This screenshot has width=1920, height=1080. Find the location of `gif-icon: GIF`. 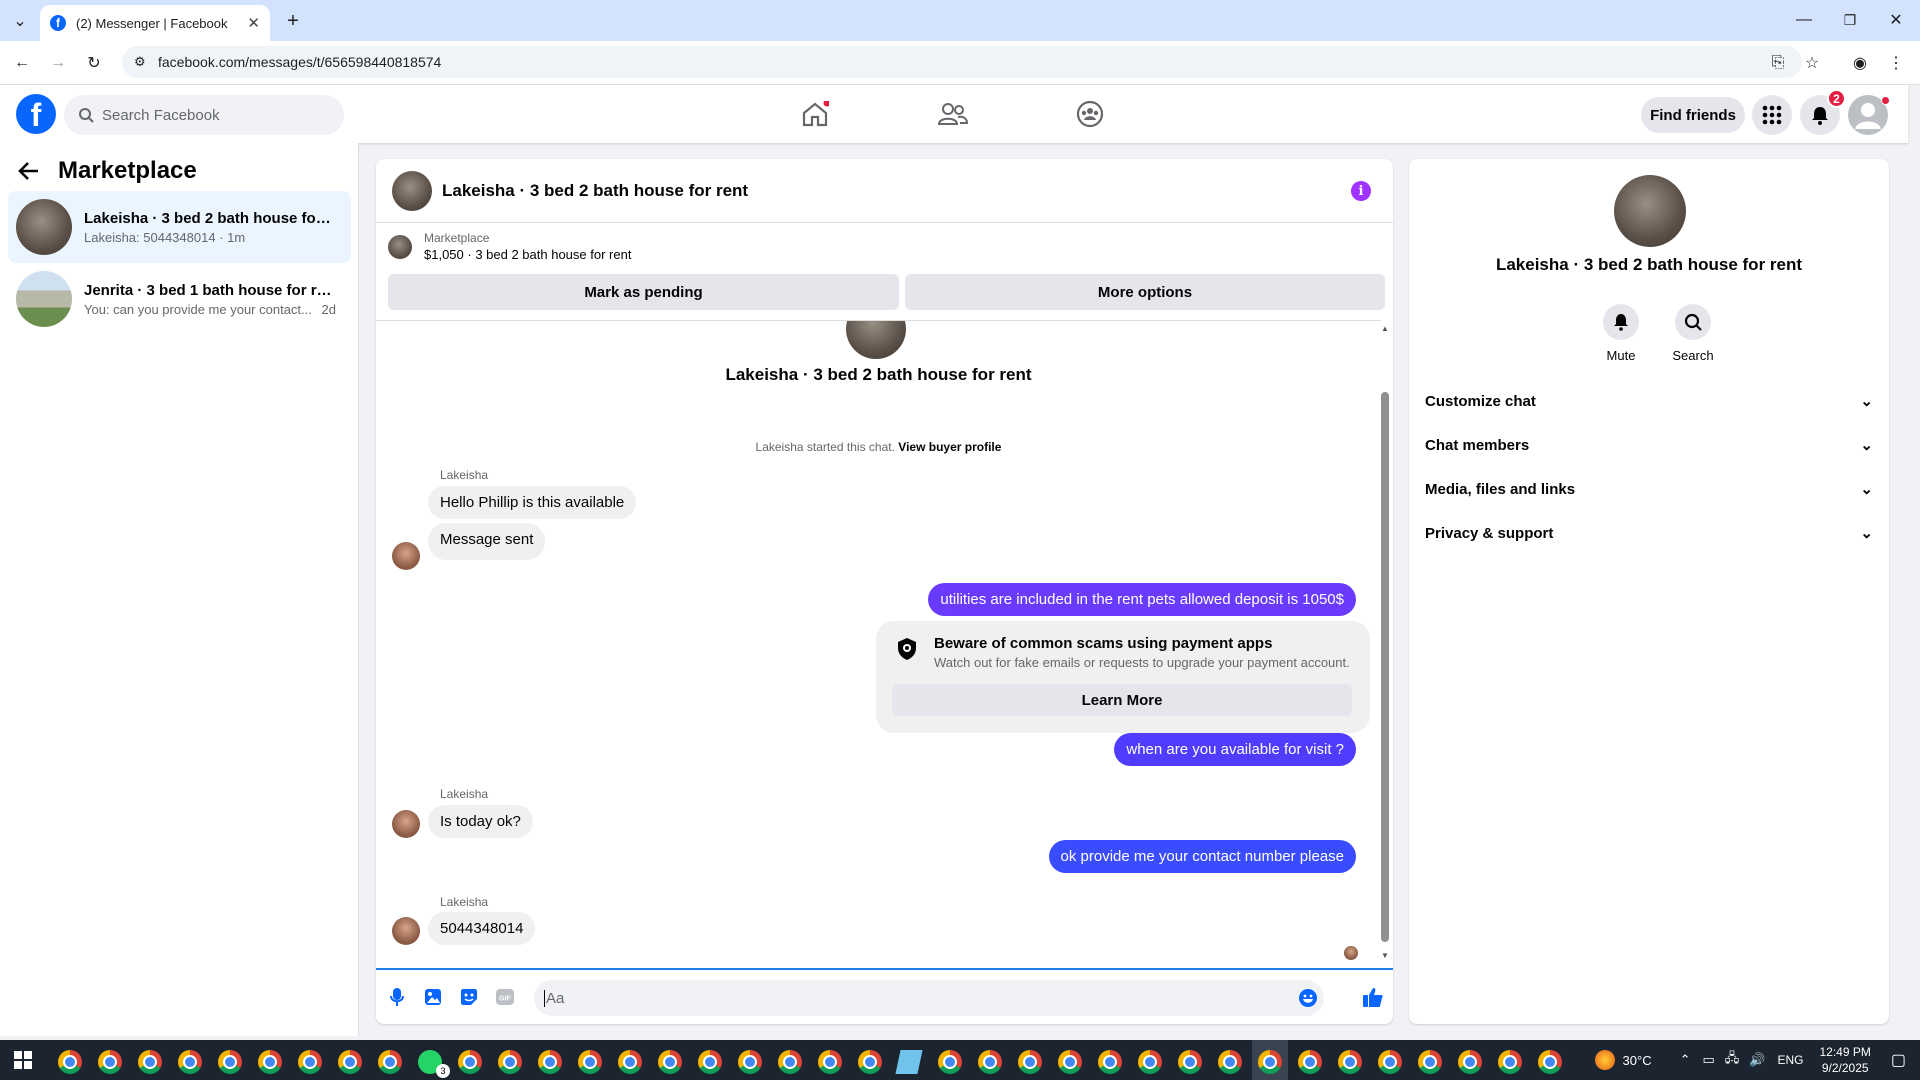

gif-icon: GIF is located at coordinates (505, 997).